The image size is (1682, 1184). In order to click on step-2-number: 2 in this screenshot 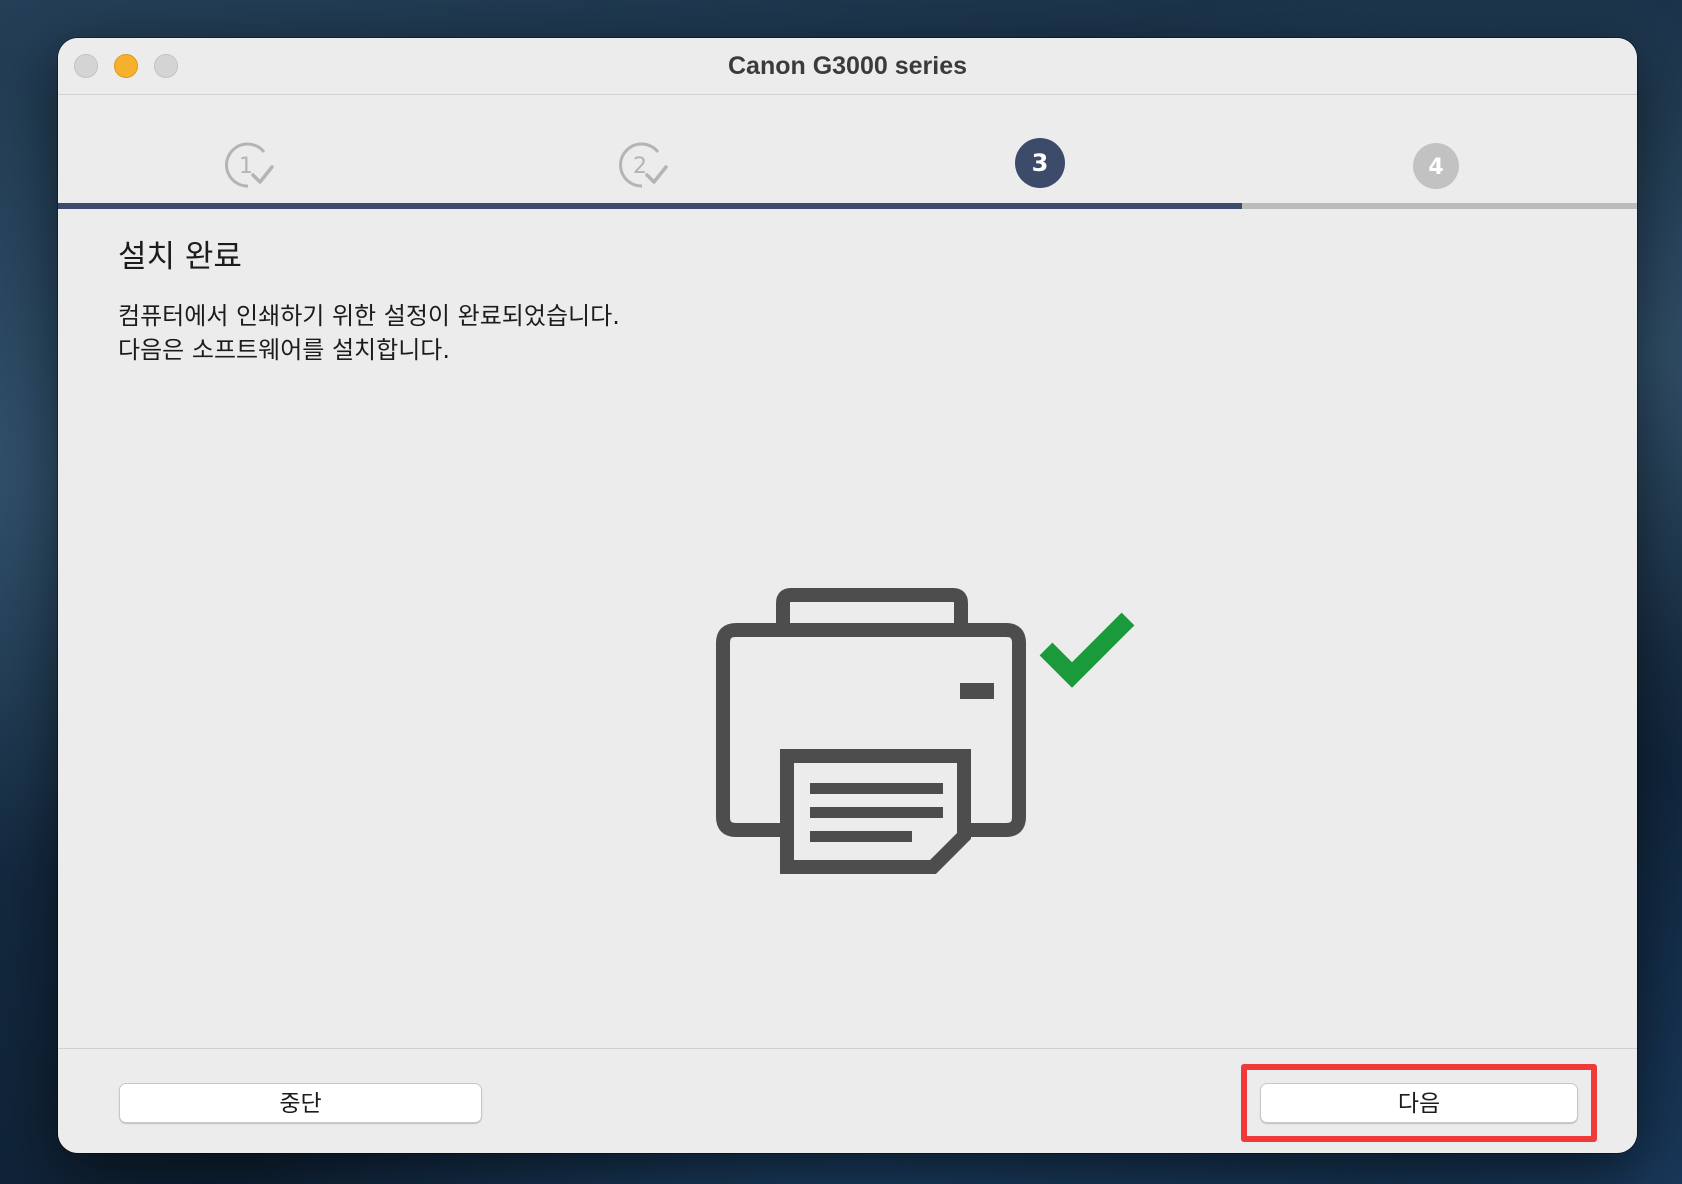, I will do `click(640, 166)`.